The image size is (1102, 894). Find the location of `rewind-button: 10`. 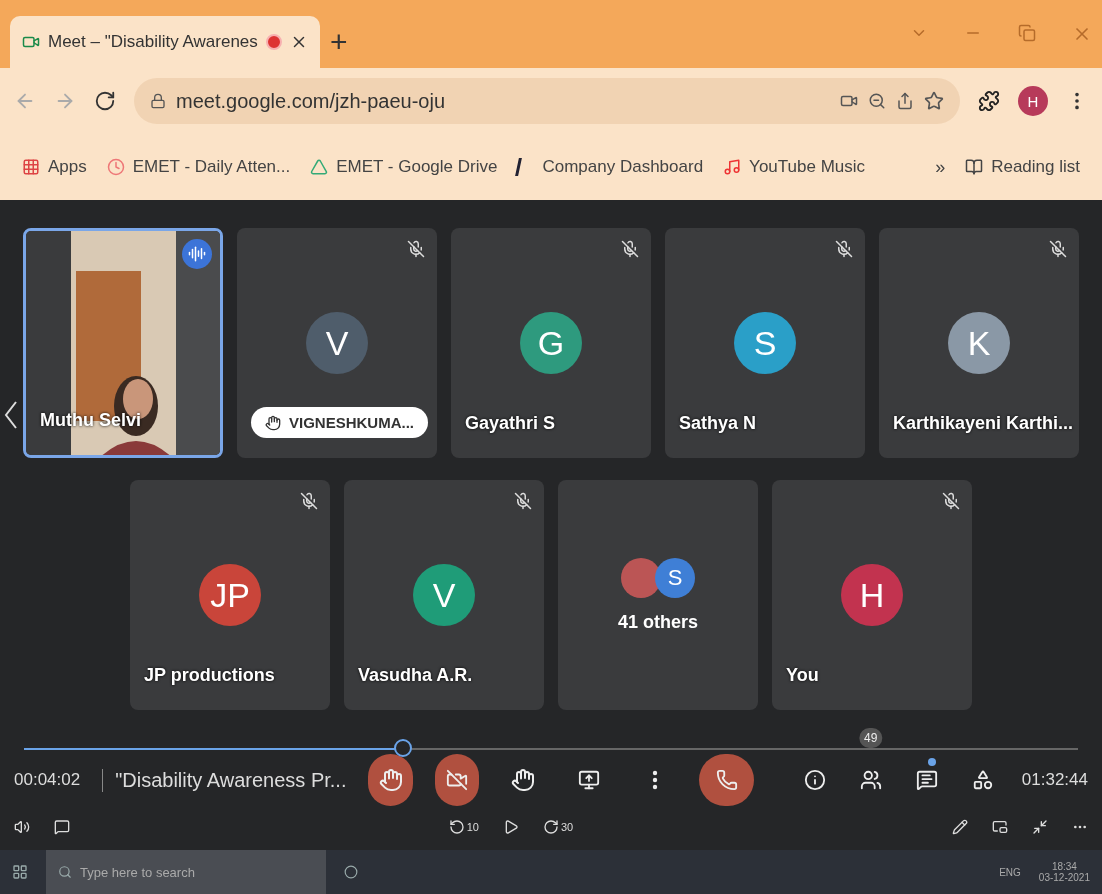

rewind-button: 10 is located at coordinates (463, 827).